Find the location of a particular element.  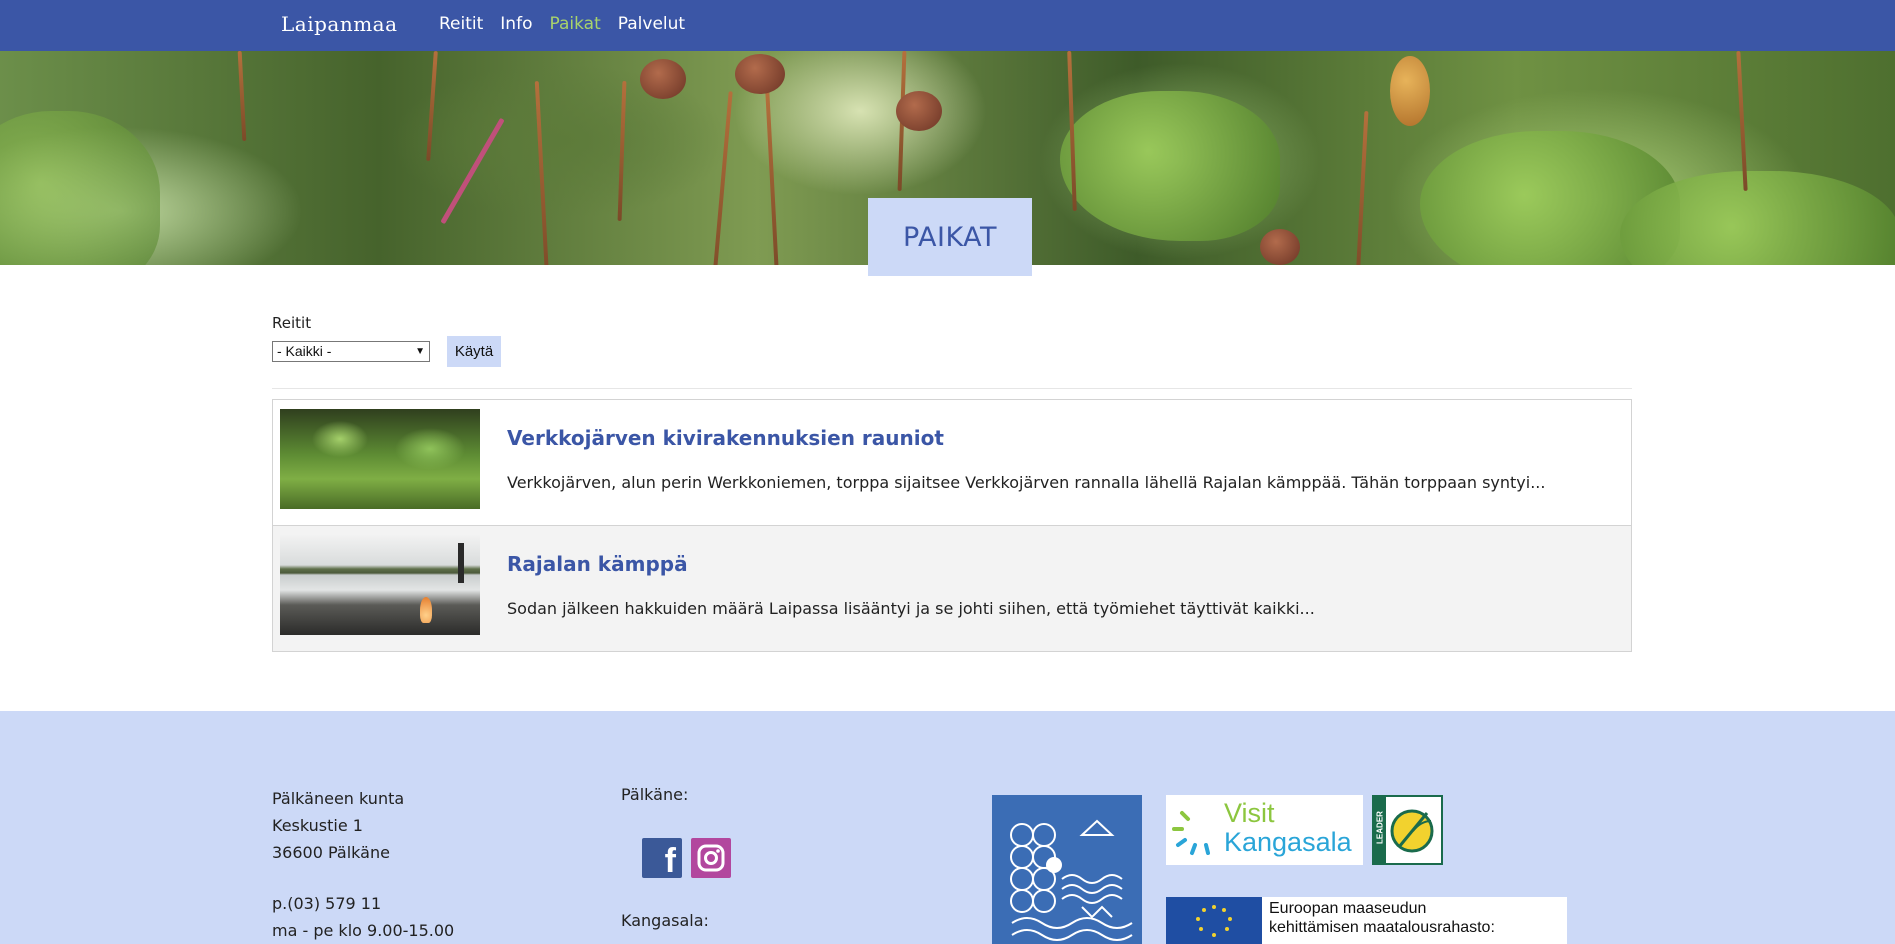

eu-flag-icon is located at coordinates (1214, 920).